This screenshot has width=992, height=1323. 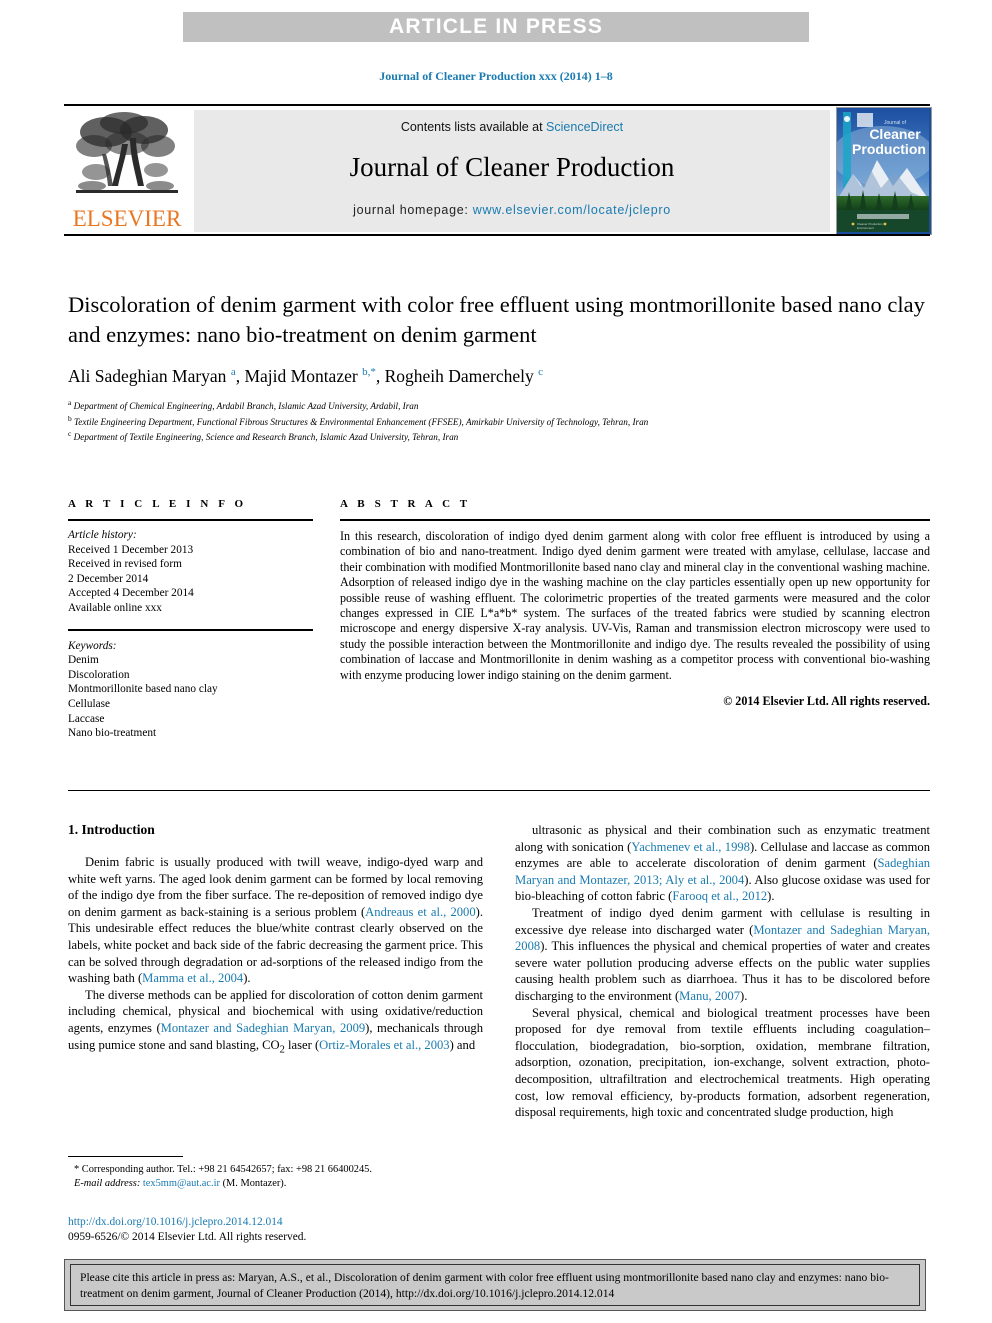 I want to click on citation-link: Mamma et al., 2004, so click(x=192, y=978).